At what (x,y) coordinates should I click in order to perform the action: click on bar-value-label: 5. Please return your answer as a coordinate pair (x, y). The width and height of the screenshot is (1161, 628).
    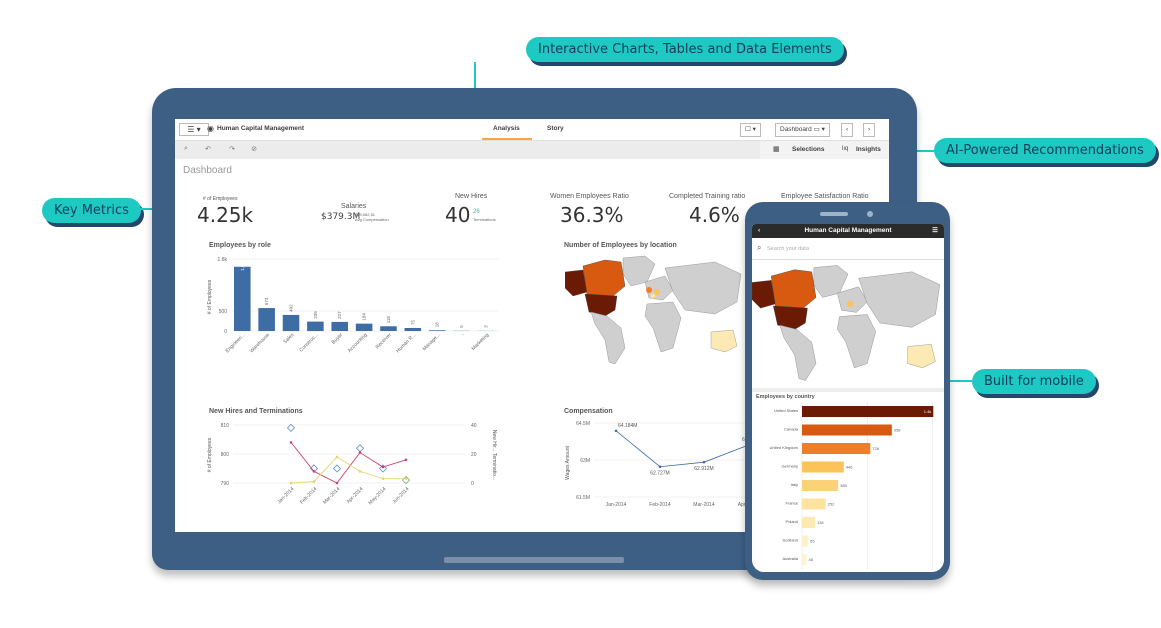
    Looking at the image, I should click on (461, 326).